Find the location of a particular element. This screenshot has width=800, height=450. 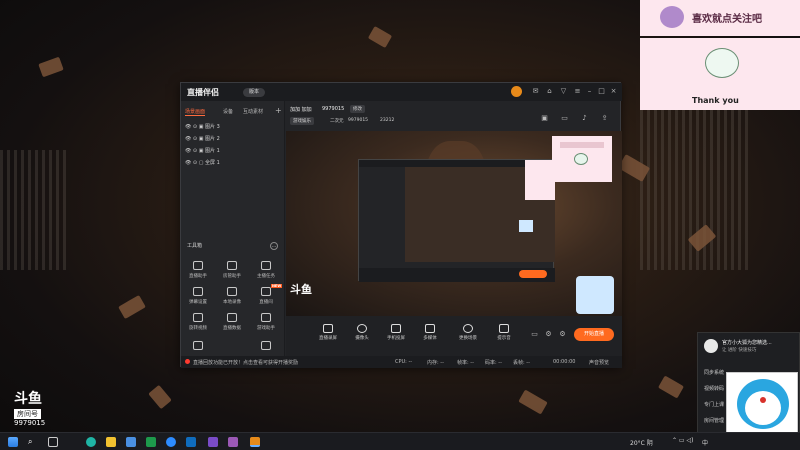

tool-rotate: 旋转视频 is located at coordinates (198, 322).